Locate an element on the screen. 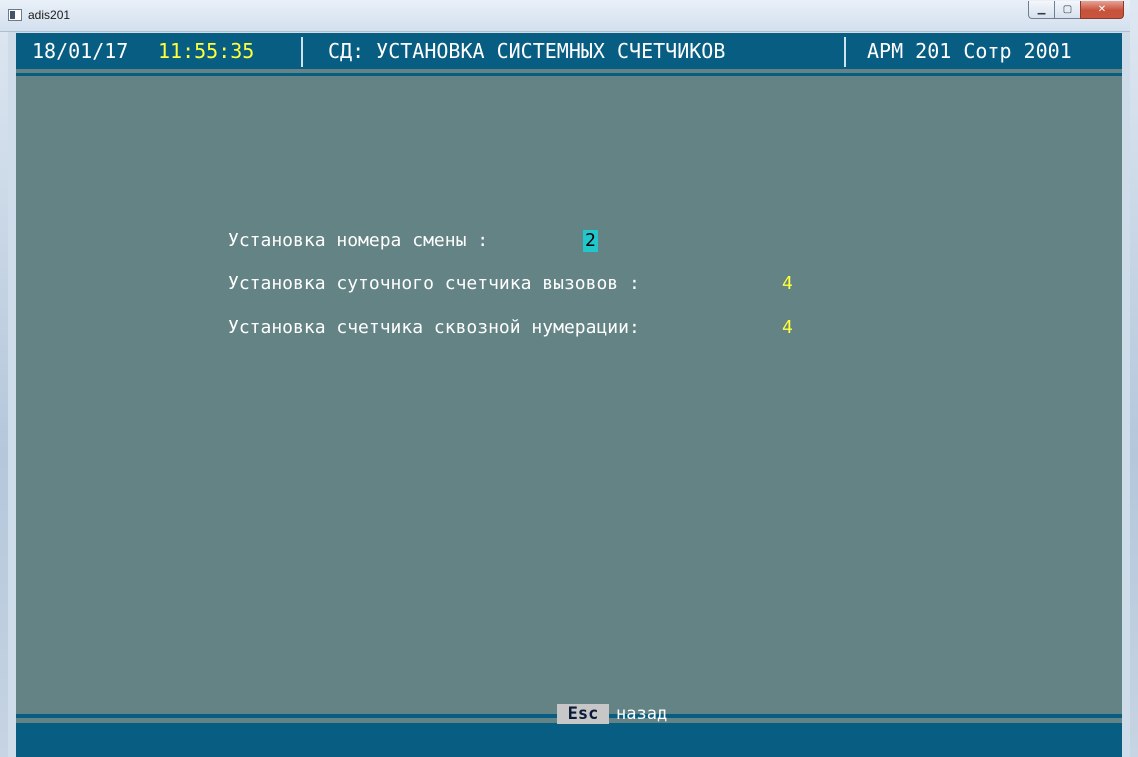  close-button: ✕ is located at coordinates (1102, 10).